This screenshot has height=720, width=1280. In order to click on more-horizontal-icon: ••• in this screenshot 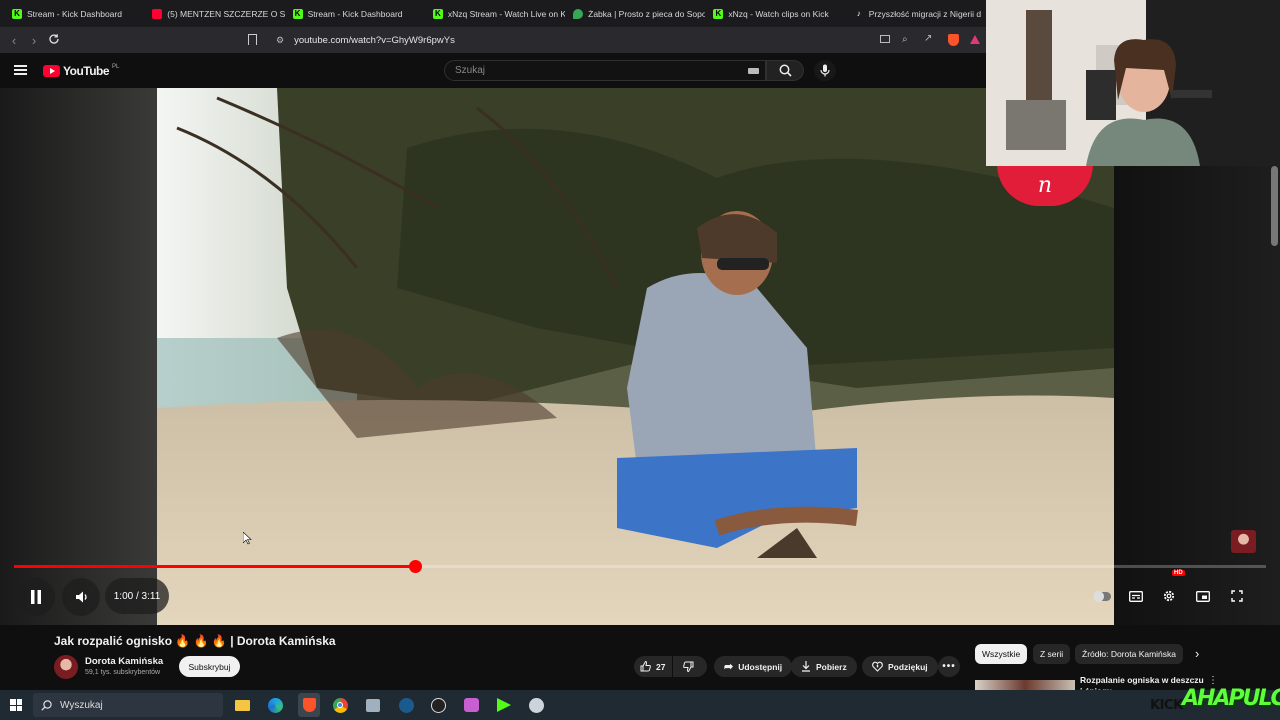, I will do `click(949, 666)`.